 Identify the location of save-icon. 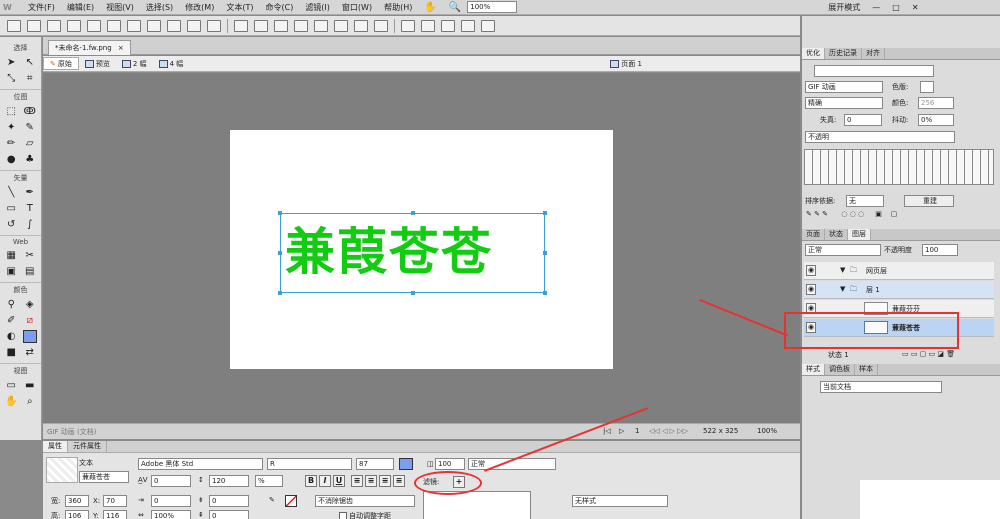
(34, 25).